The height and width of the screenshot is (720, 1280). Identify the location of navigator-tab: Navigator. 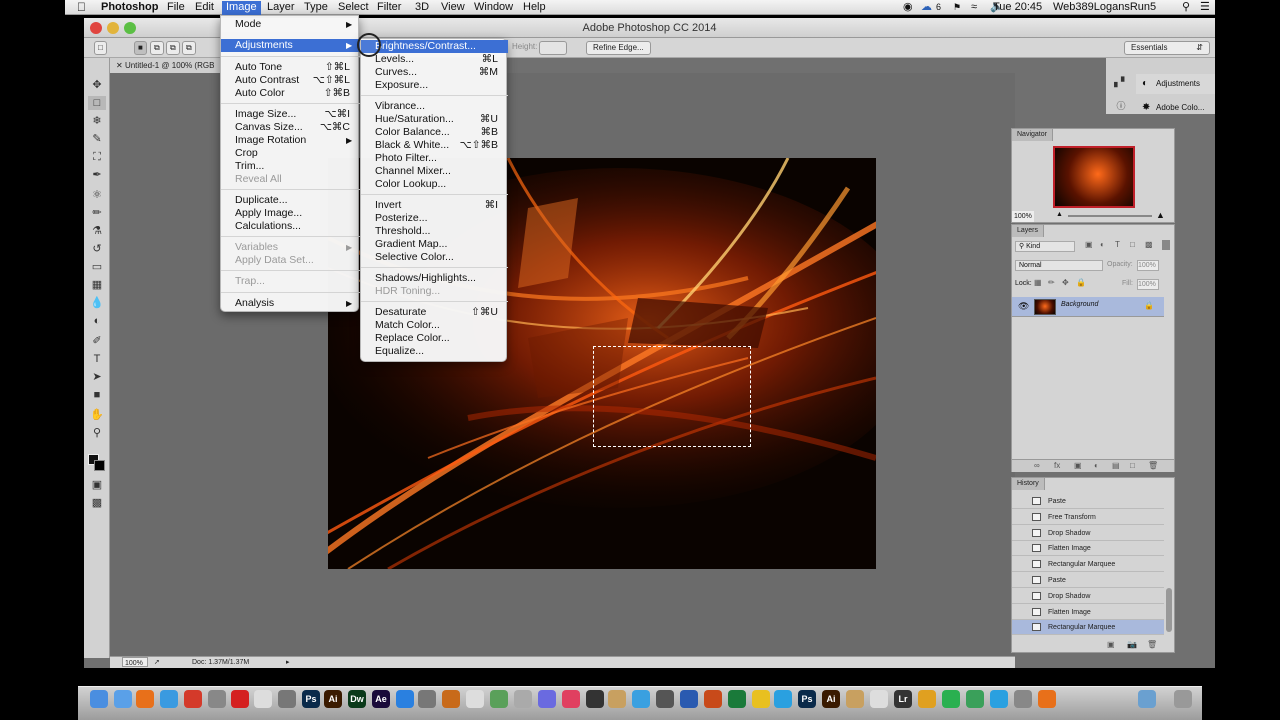
(1032, 135).